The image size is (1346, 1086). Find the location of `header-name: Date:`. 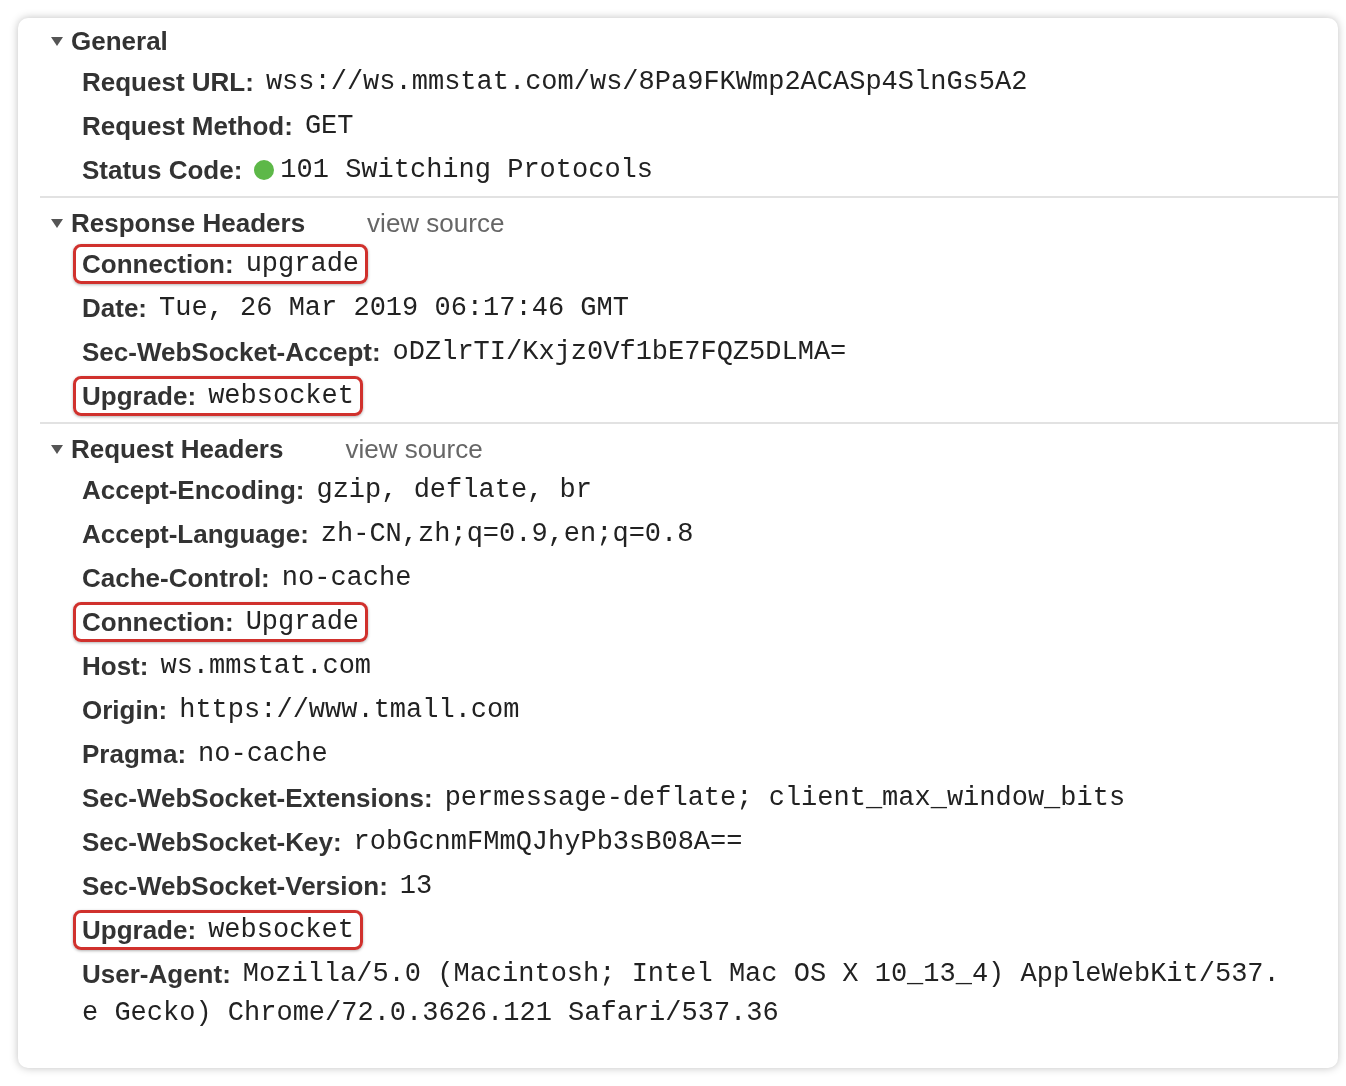

header-name: Date: is located at coordinates (114, 308).